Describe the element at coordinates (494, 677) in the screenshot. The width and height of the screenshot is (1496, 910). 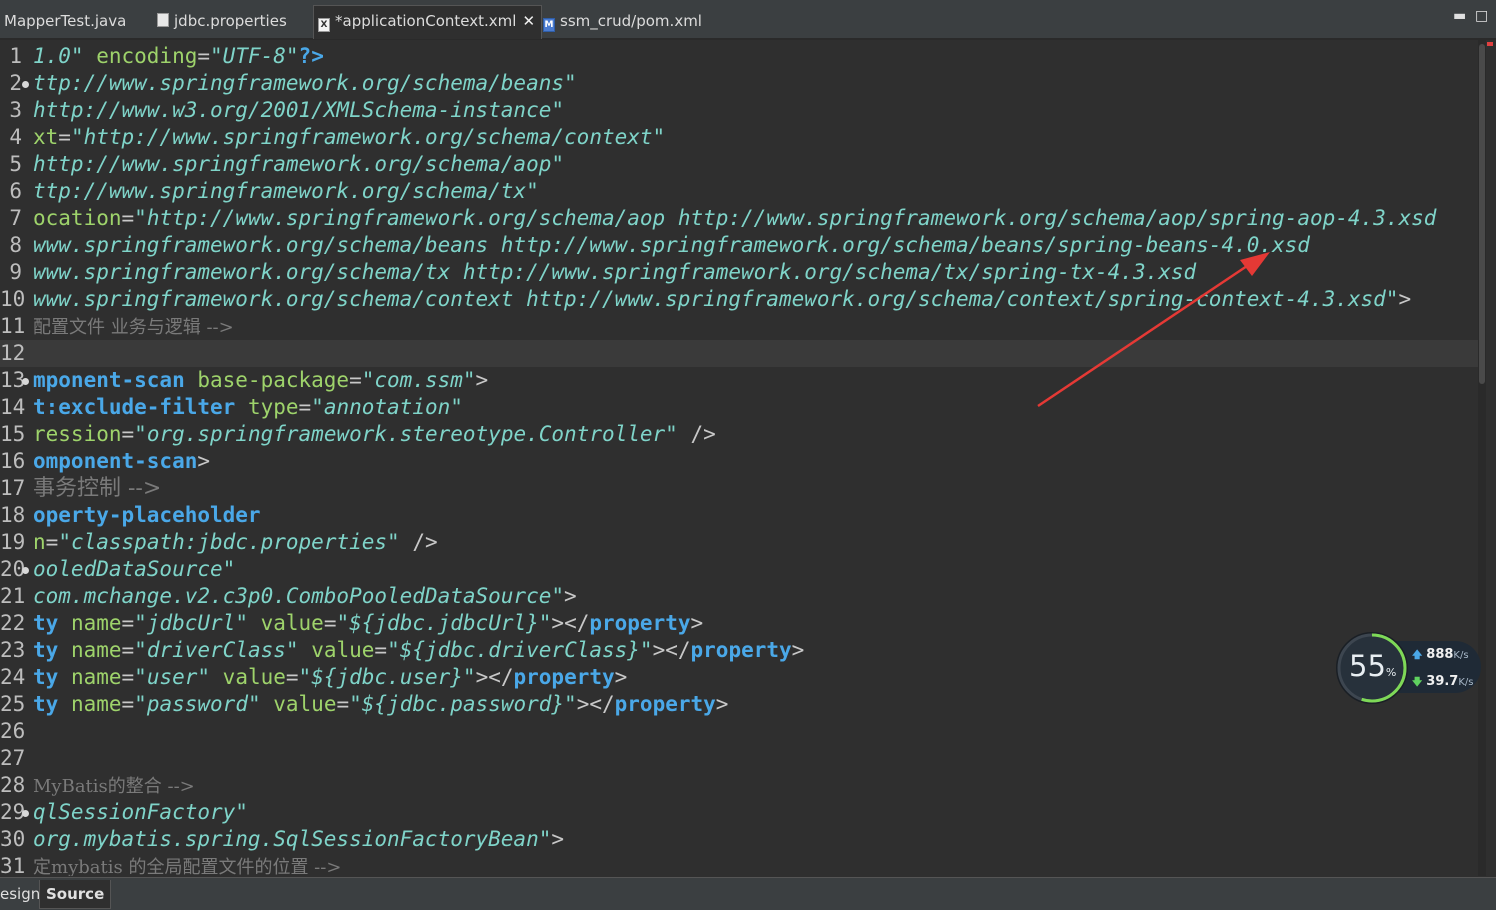
I see `code-token: ></` at that location.